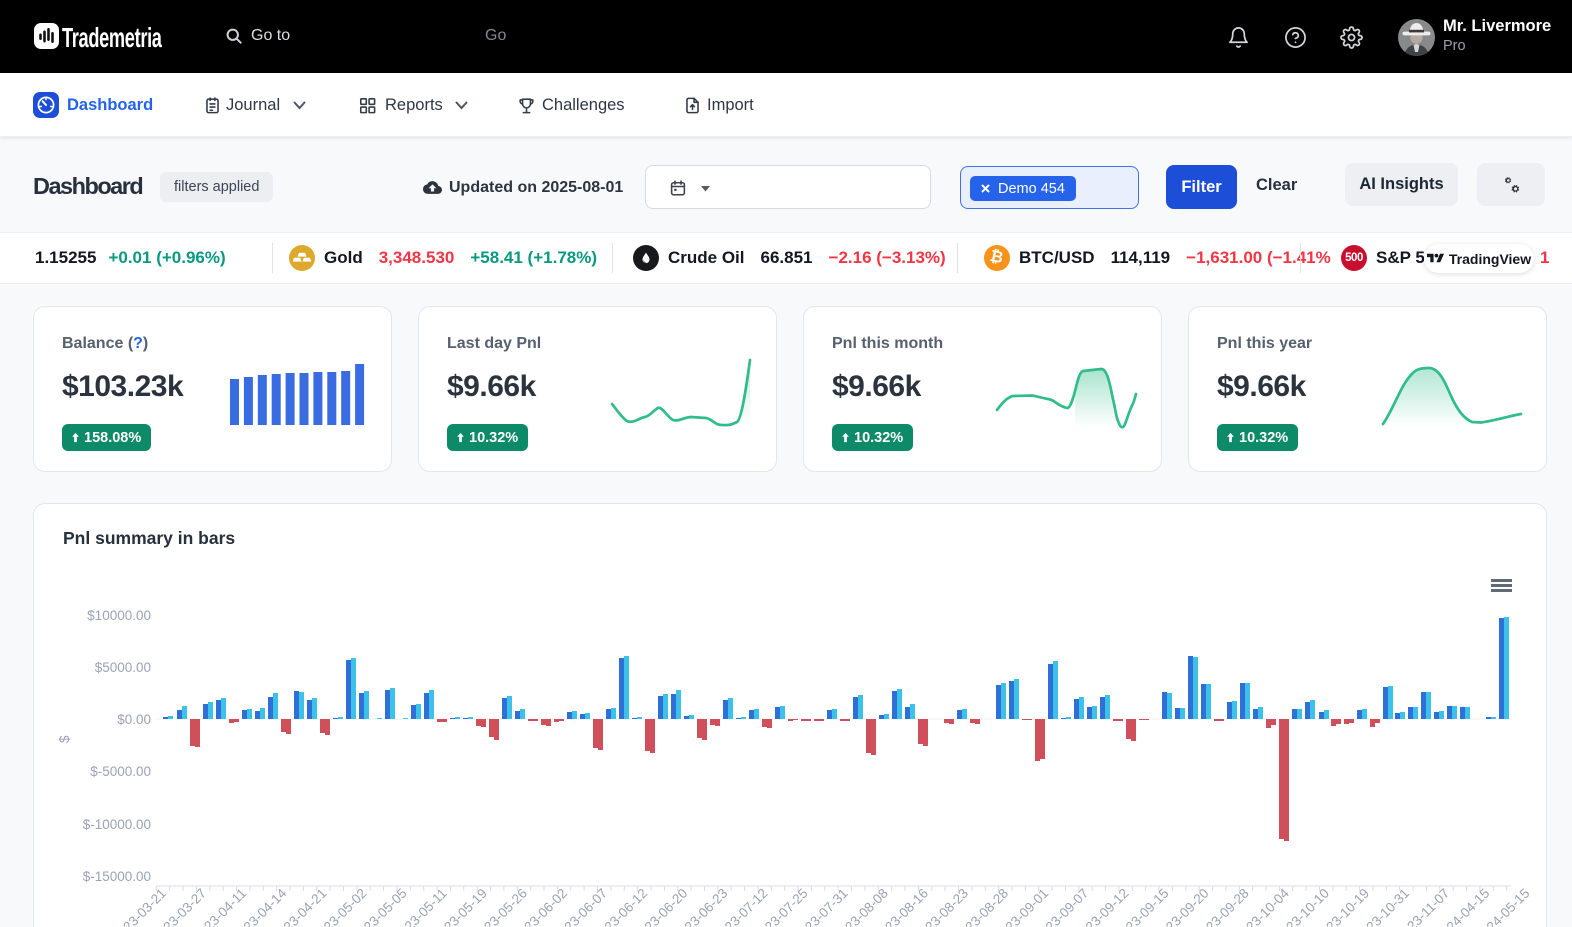 Image resolution: width=1572 pixels, height=927 pixels. Describe the element at coordinates (117, 824) in the screenshot. I see `svg-text: $-10000.00` at that location.